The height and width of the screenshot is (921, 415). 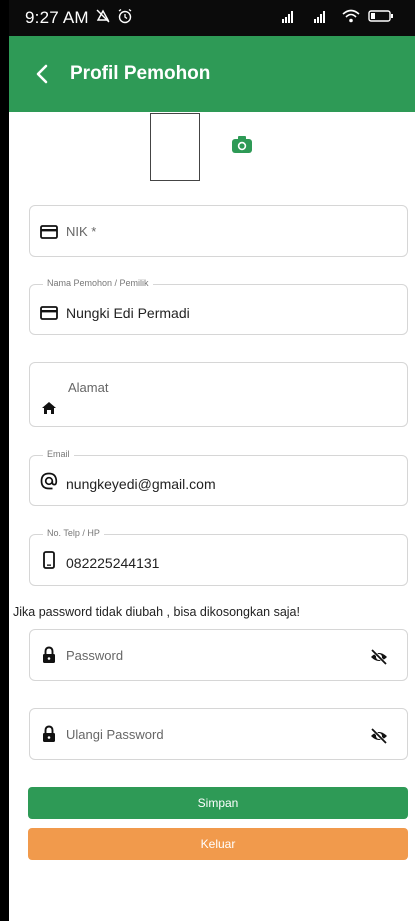 What do you see at coordinates (218, 231) in the screenshot?
I see `nik-field: NIK *` at bounding box center [218, 231].